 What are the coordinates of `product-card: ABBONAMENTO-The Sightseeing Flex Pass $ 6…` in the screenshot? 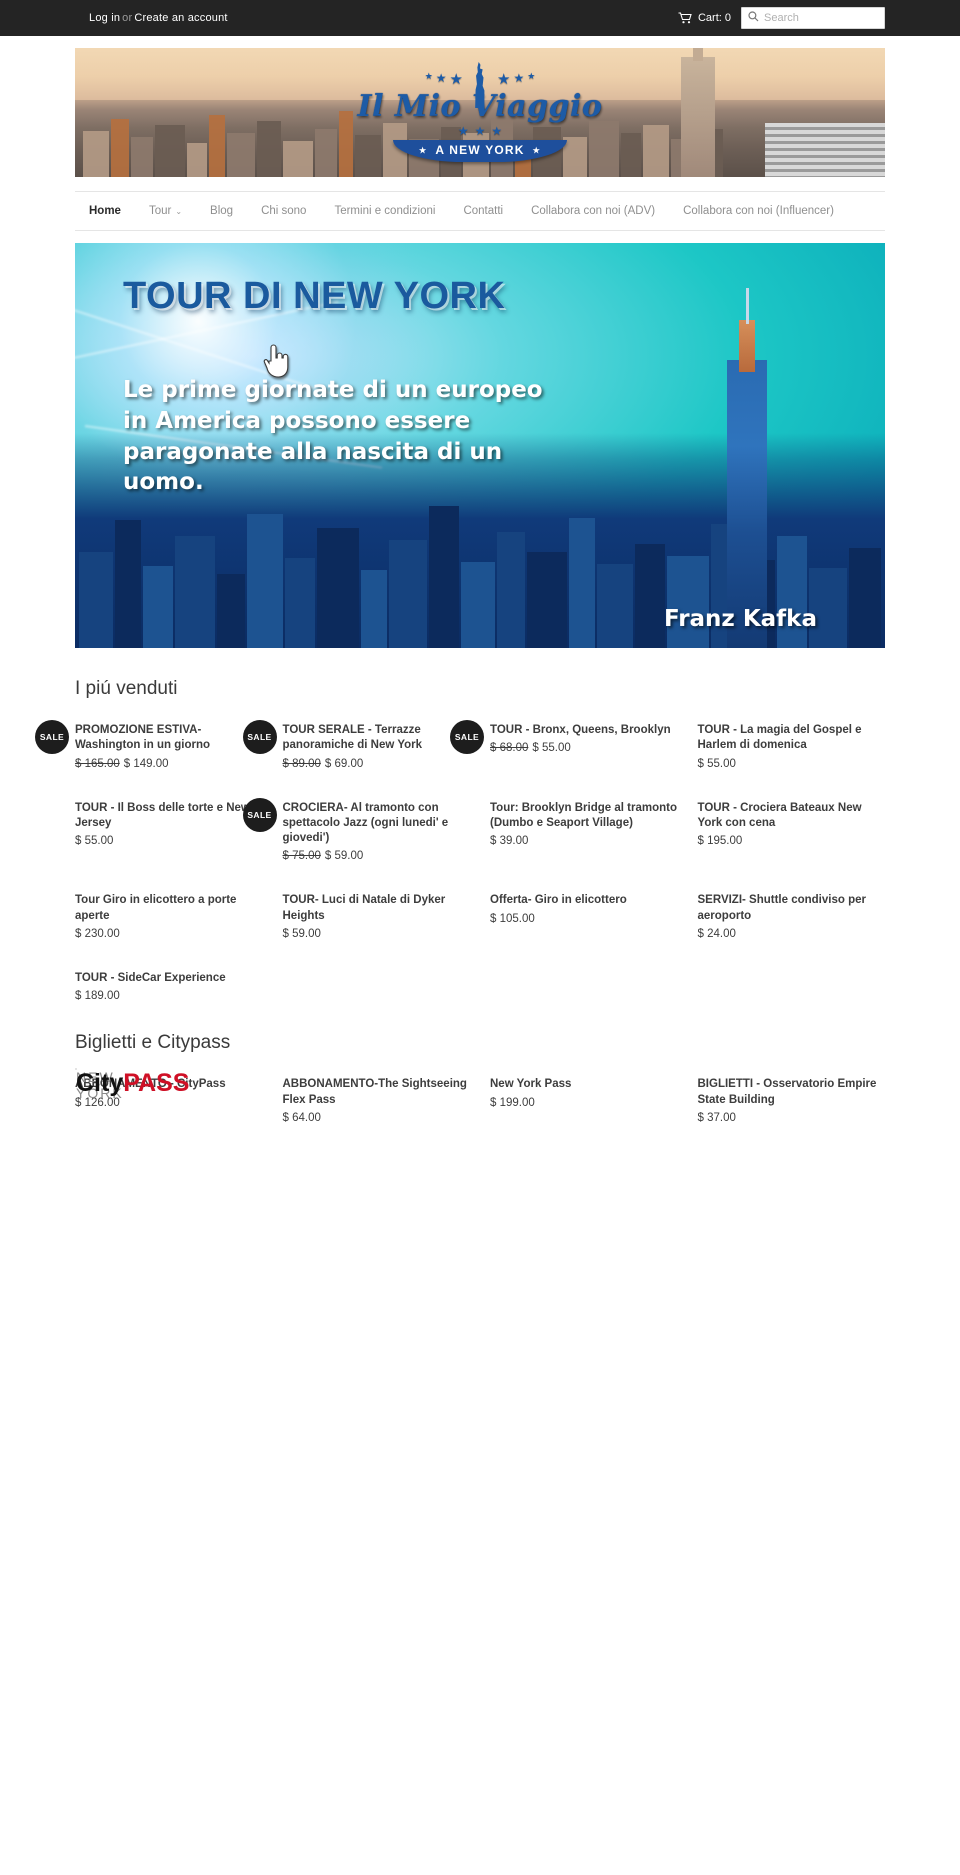 It's located at (377, 1096).